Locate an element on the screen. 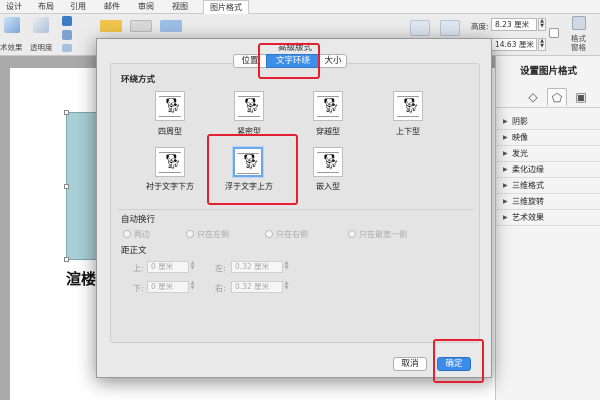  resize-handle-top-left is located at coordinates (66, 112).